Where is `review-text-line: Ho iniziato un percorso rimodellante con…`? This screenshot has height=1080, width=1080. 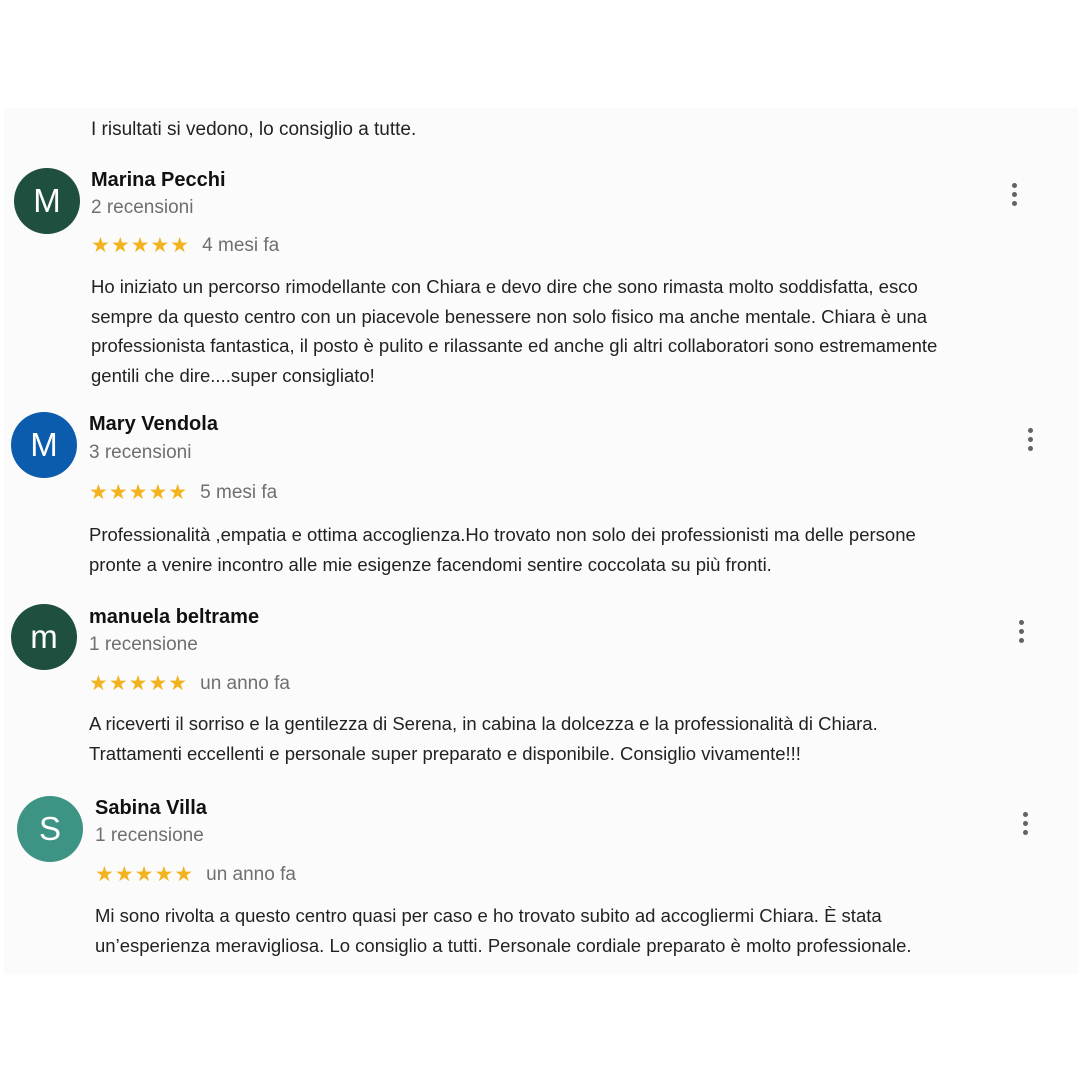
review-text-line: Ho iniziato un percorso rimodellante con… is located at coordinates (504, 286).